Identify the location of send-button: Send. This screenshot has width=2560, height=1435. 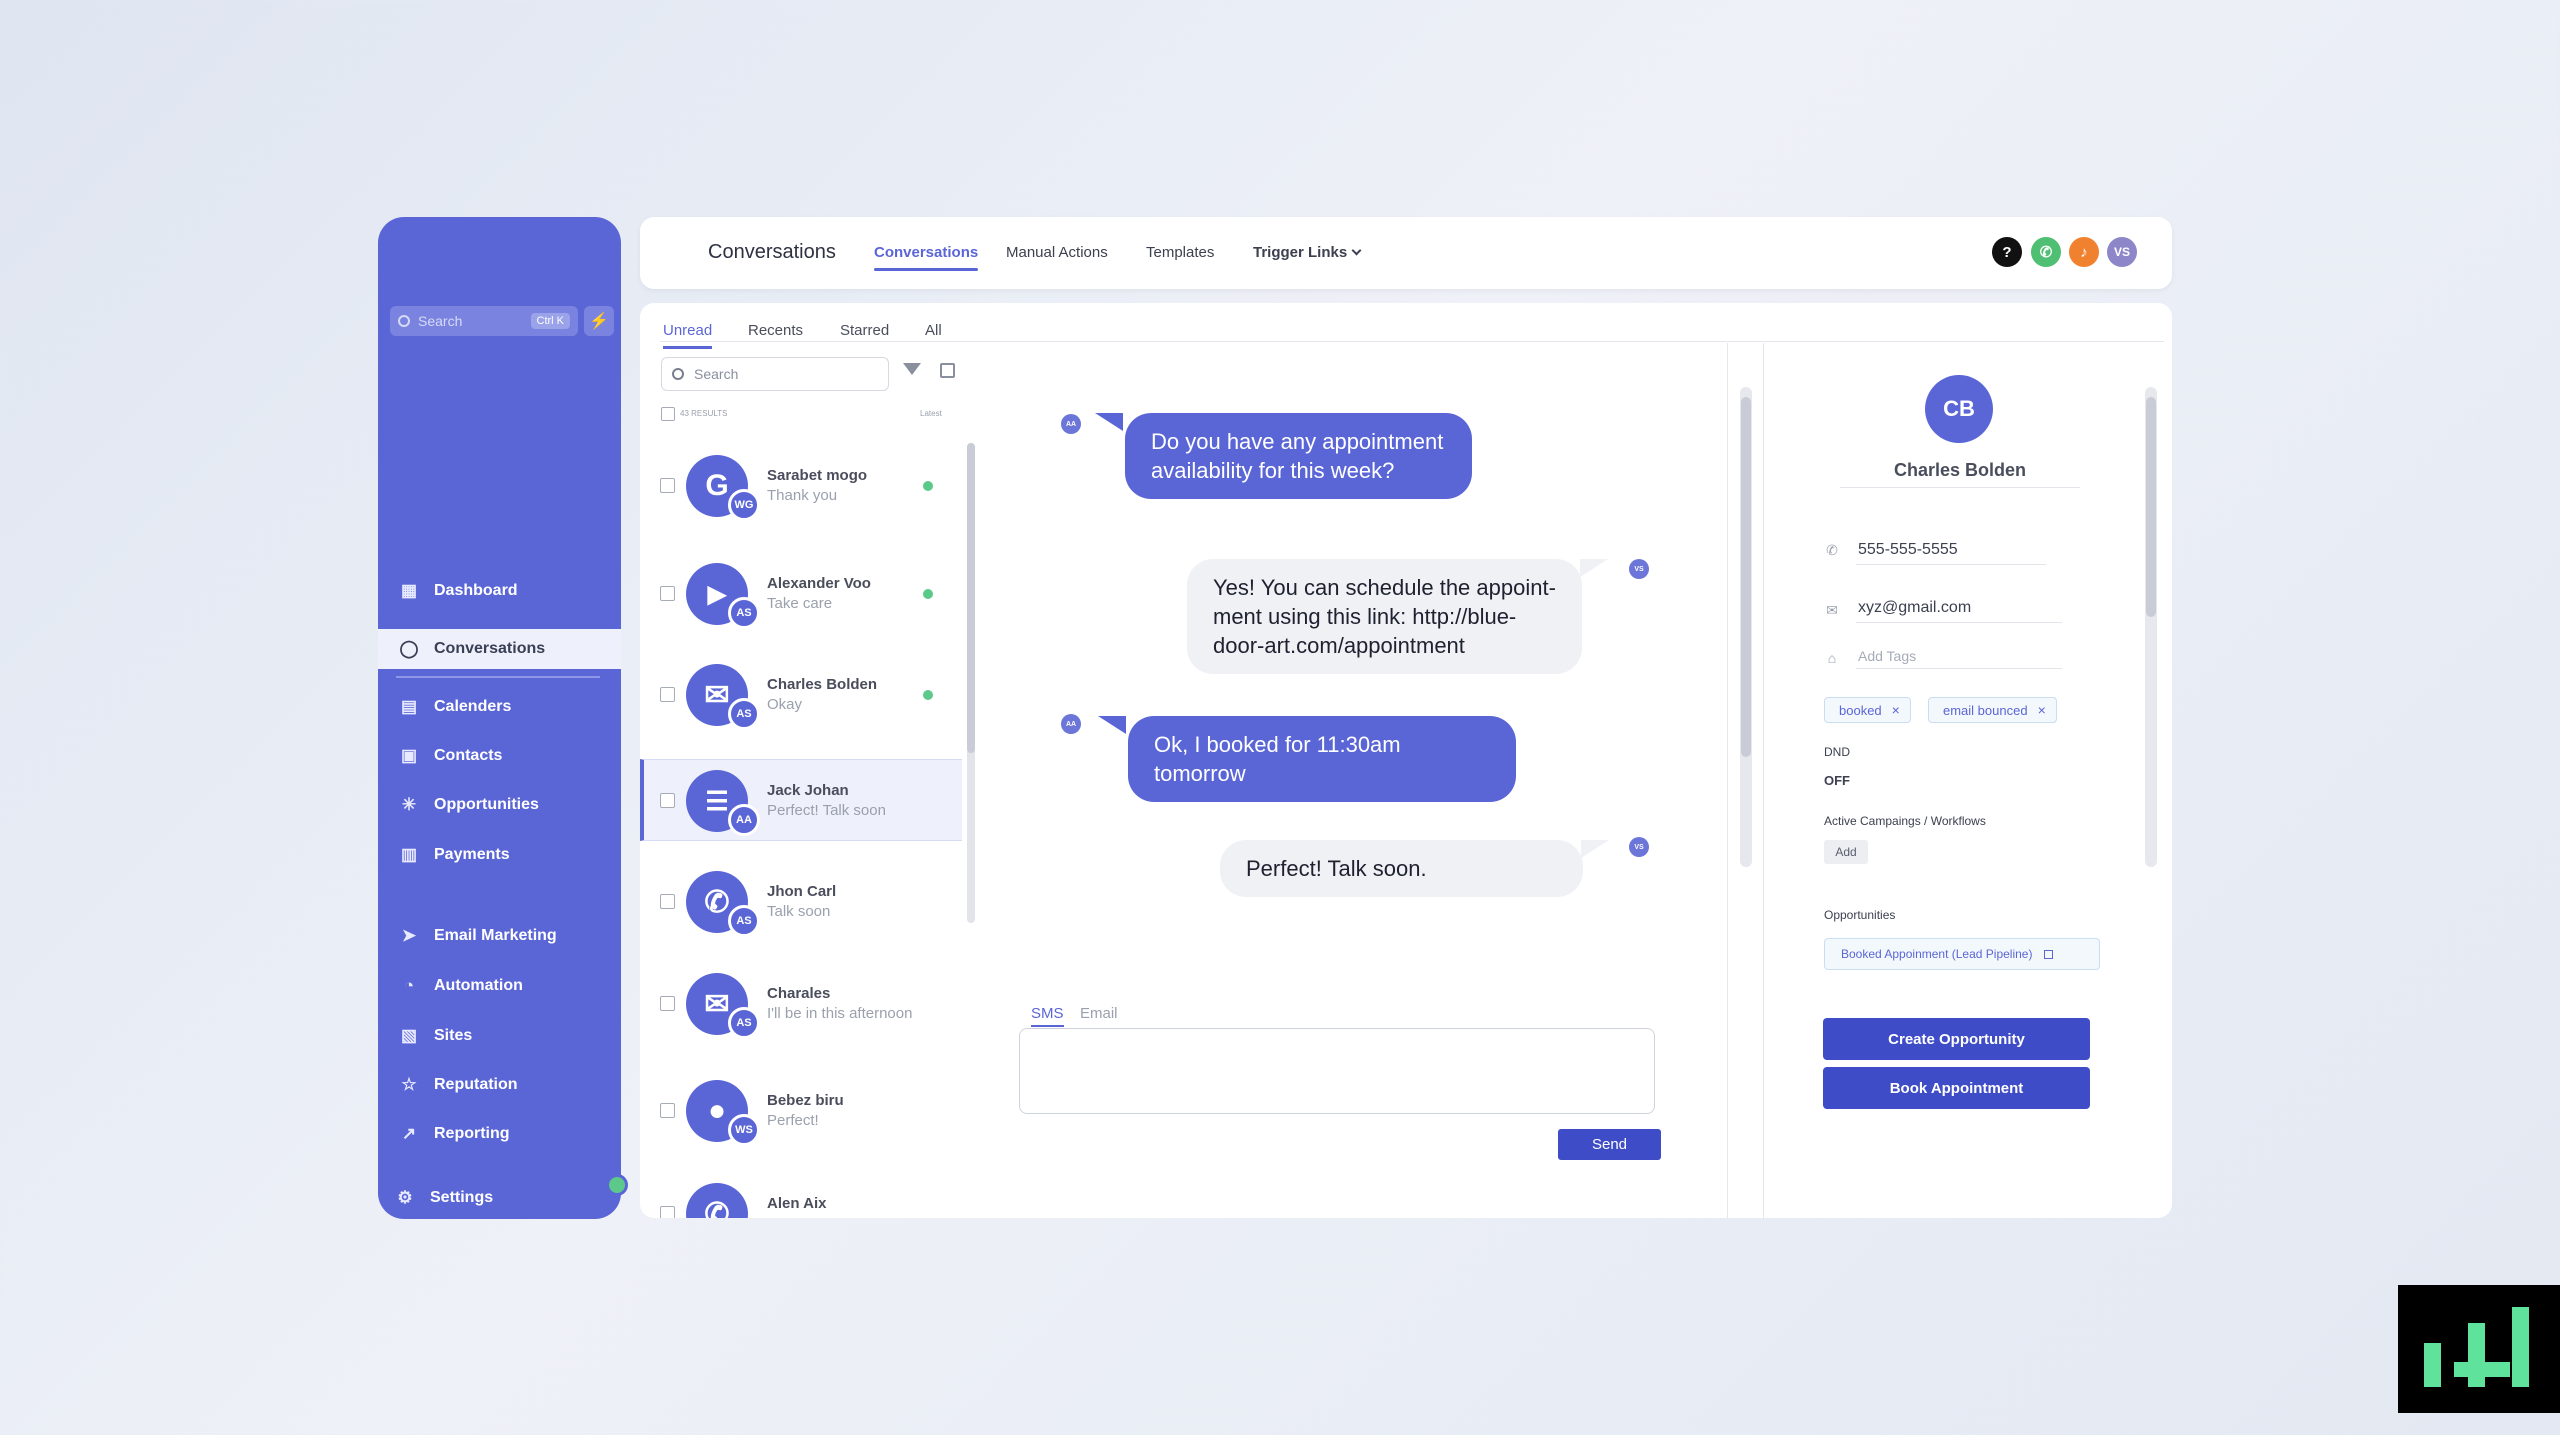
(1609, 1144).